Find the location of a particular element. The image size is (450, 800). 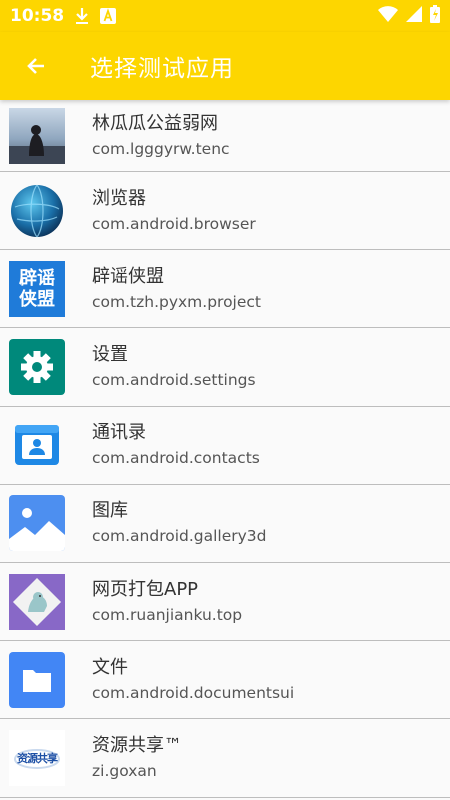

app-name: 图库 is located at coordinates (110, 511).